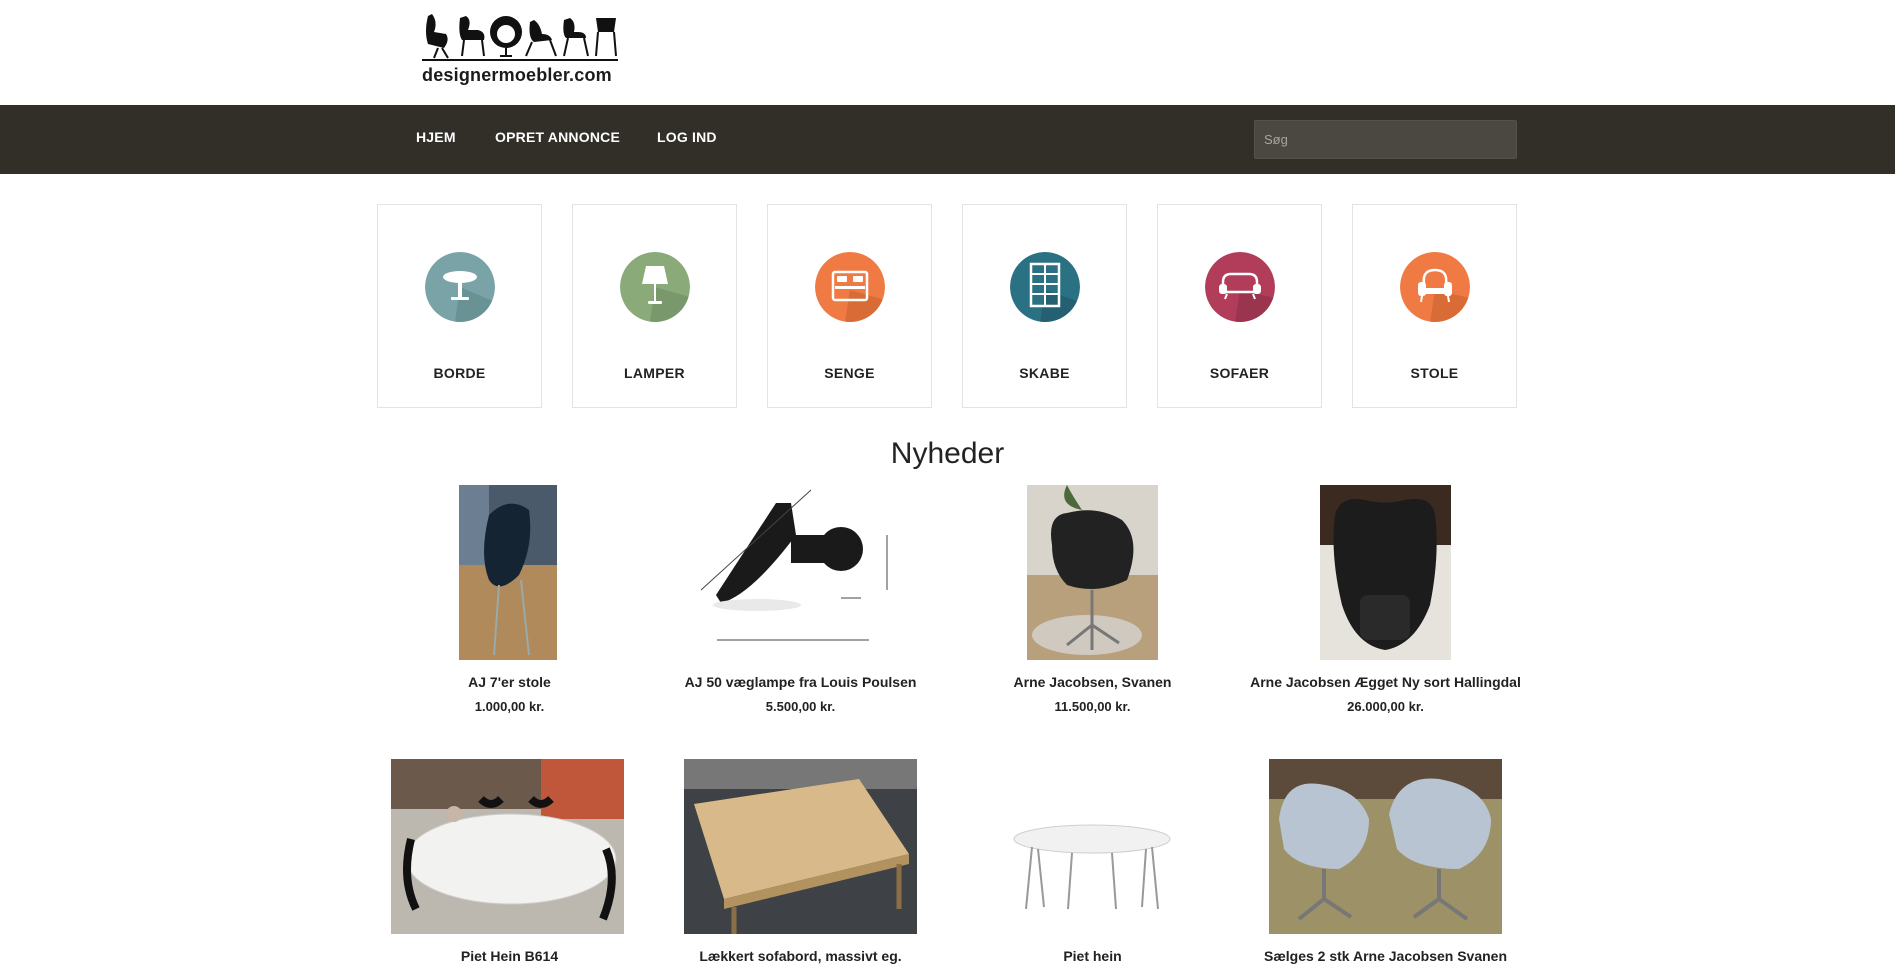 The height and width of the screenshot is (971, 1895). I want to click on category-card-skabe: SKABE, so click(1044, 306).